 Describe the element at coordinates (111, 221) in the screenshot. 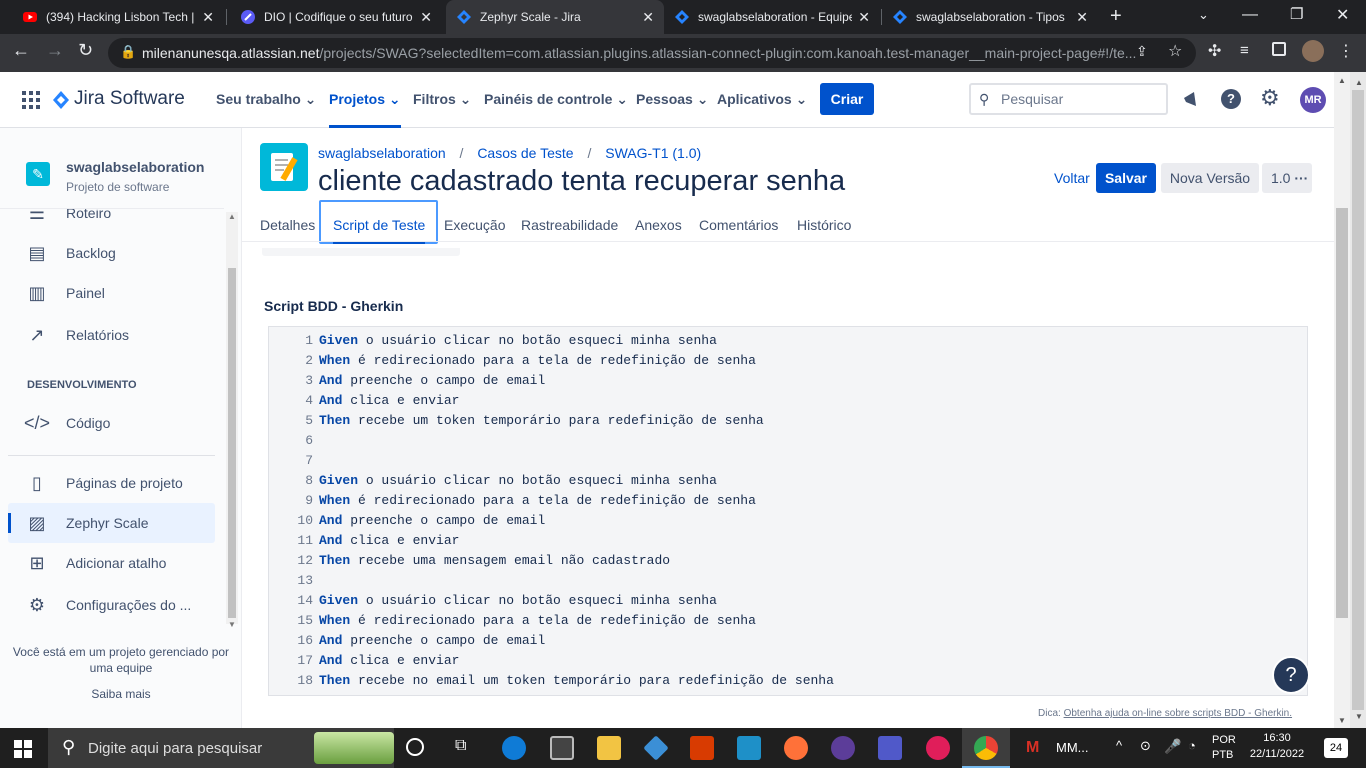

I see `sidebar-item-roteiro: ☰ Roteiro` at that location.